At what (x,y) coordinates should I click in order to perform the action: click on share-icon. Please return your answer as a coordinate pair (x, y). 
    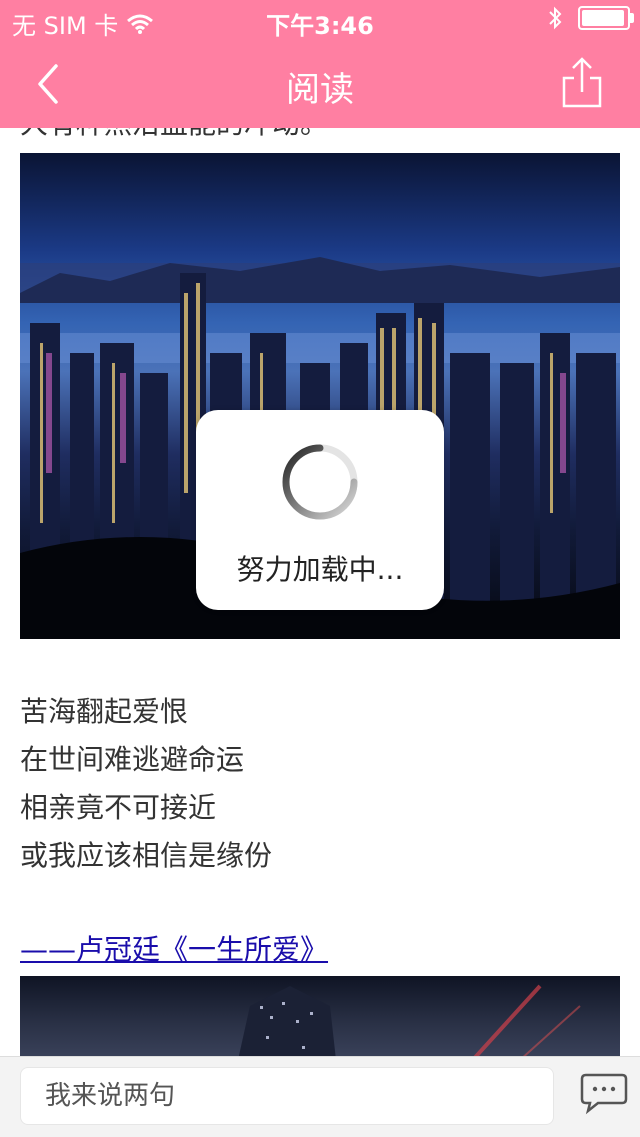
    Looking at the image, I should click on (582, 82).